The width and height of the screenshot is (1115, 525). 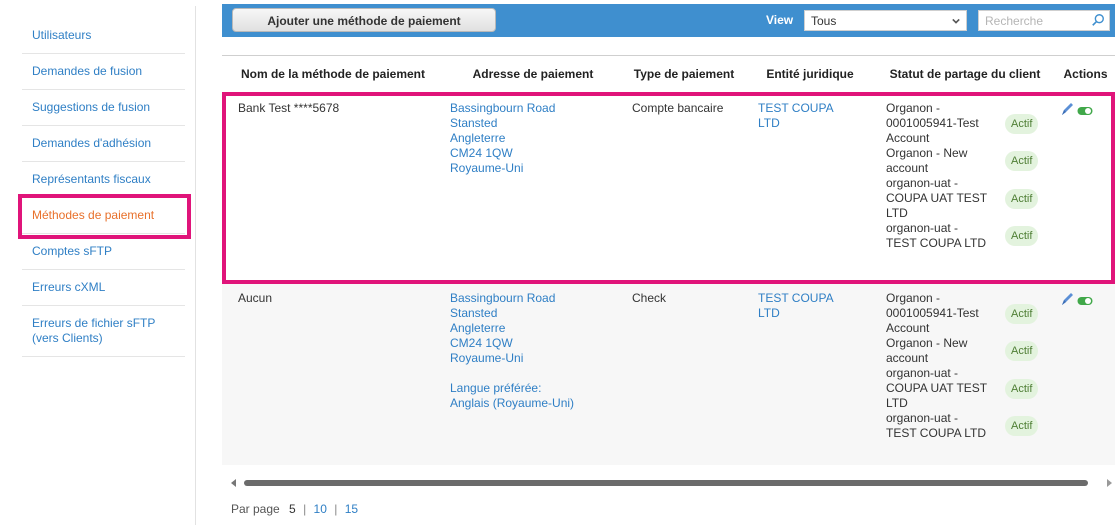 What do you see at coordinates (533, 74) in the screenshot?
I see `column-header-address: Adresse de paiement` at bounding box center [533, 74].